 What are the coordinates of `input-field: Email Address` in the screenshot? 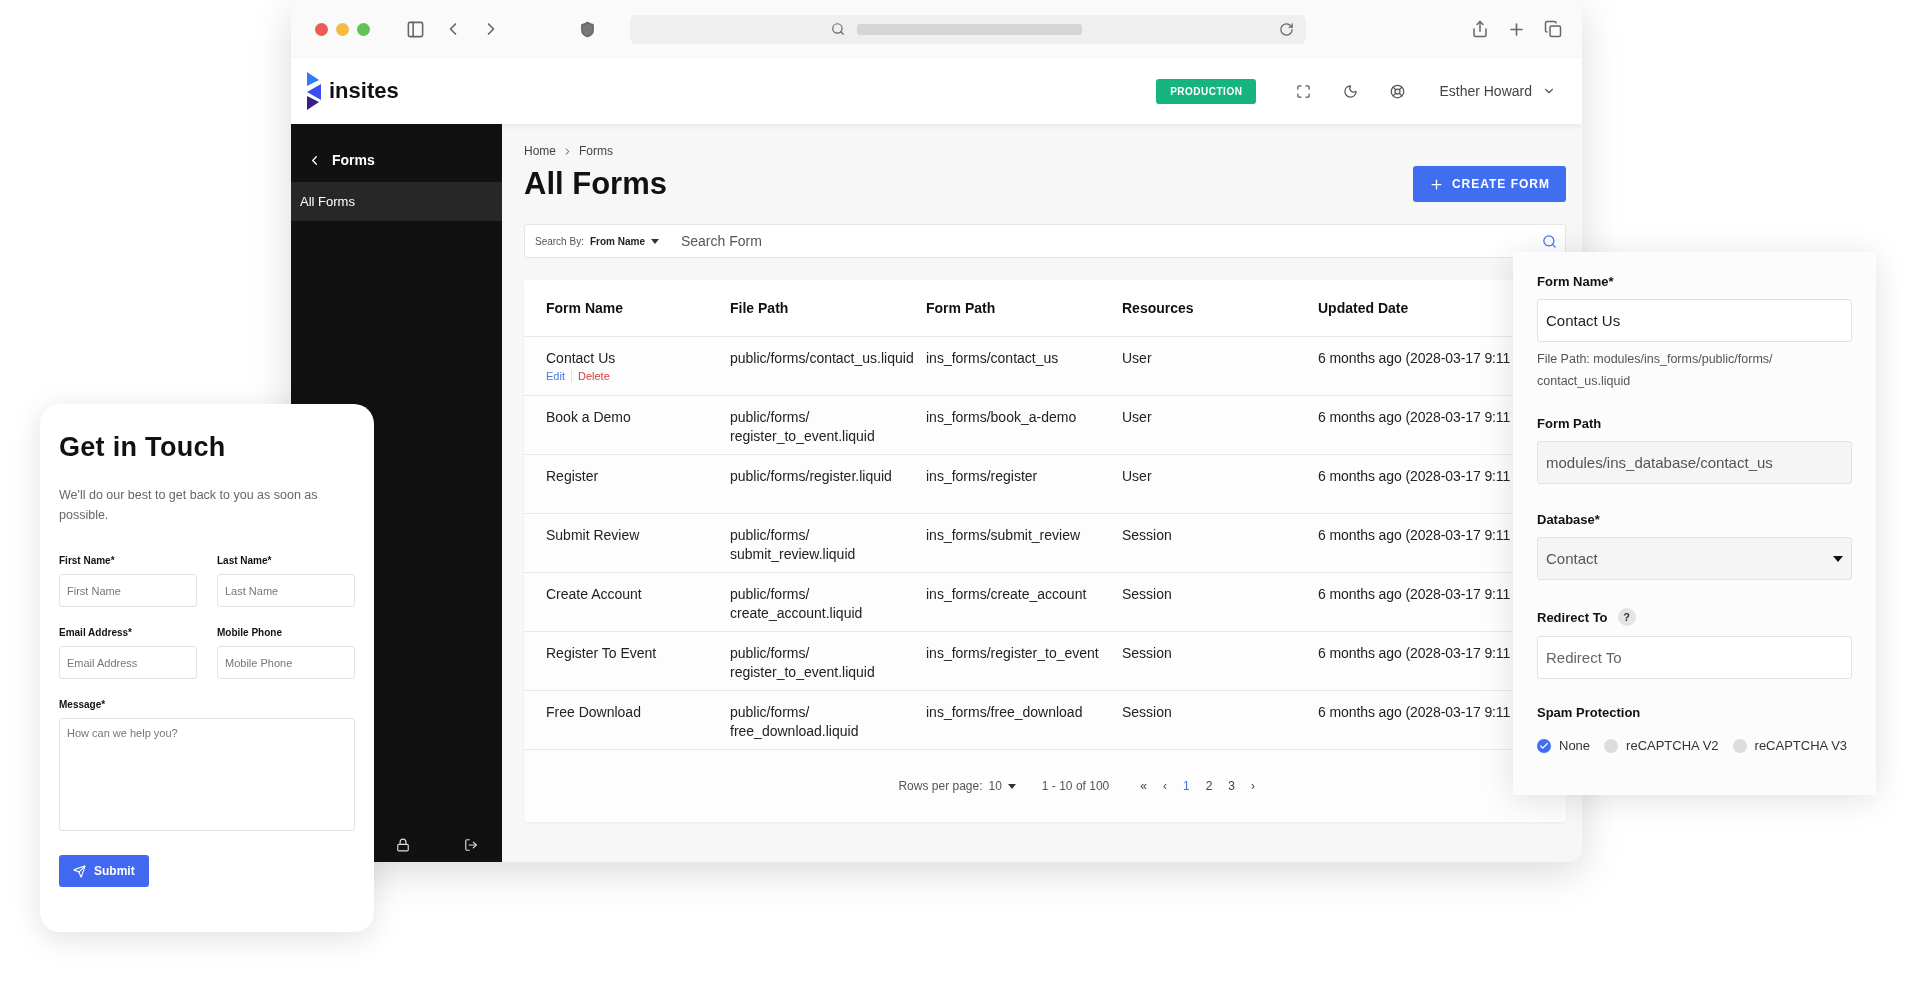 It's located at (128, 662).